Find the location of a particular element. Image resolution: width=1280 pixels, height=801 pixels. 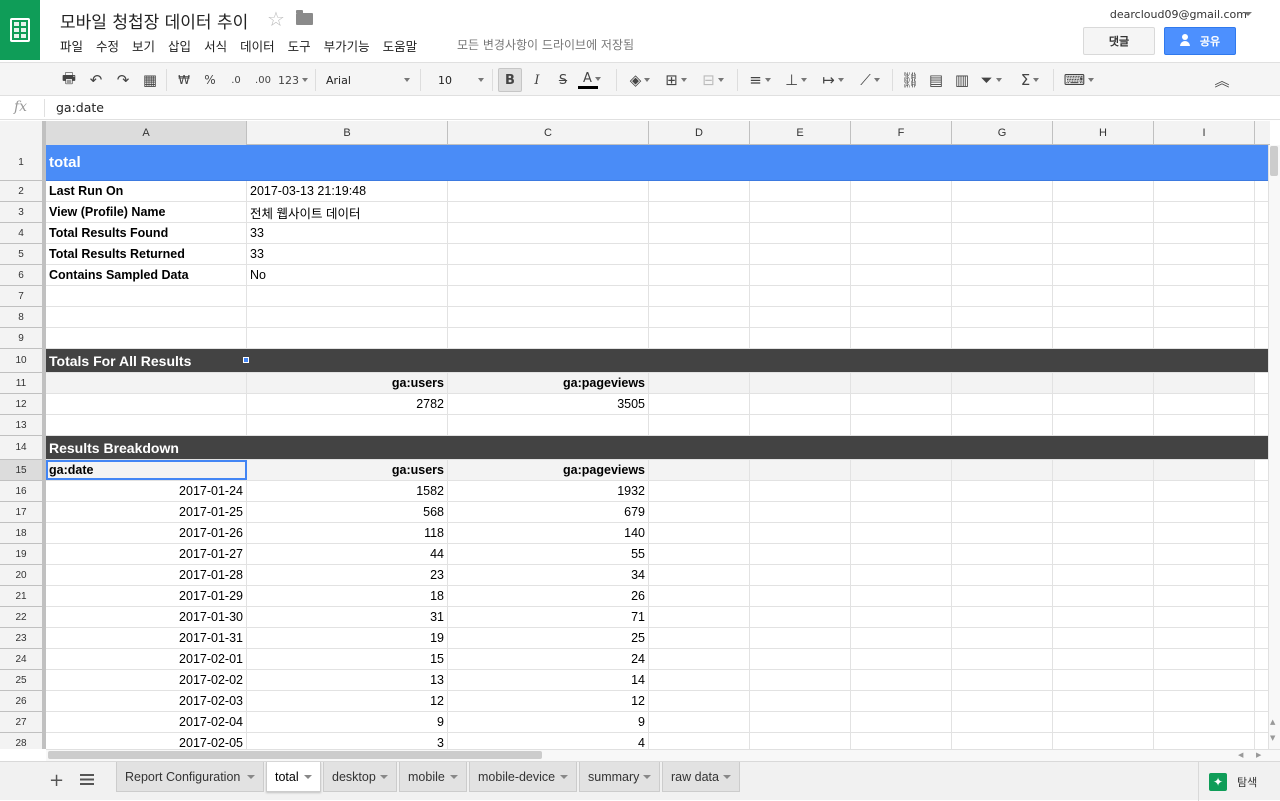

cell-F28 is located at coordinates (901, 741).